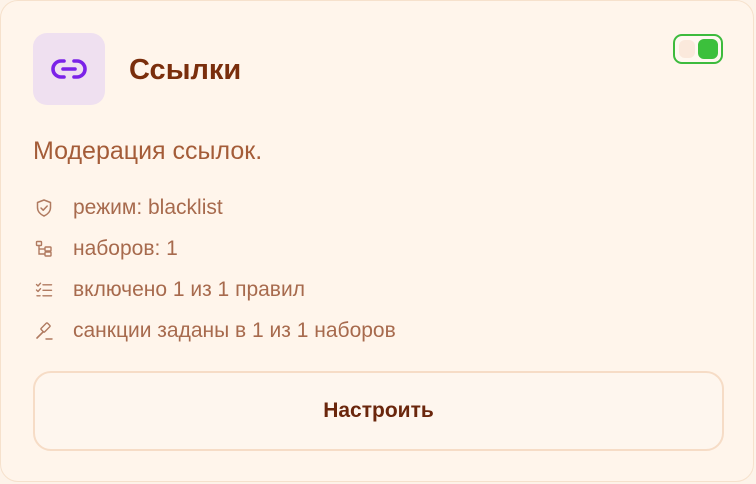 This screenshot has height=484, width=756. What do you see at coordinates (708, 49) in the screenshot?
I see `toggle-knob` at bounding box center [708, 49].